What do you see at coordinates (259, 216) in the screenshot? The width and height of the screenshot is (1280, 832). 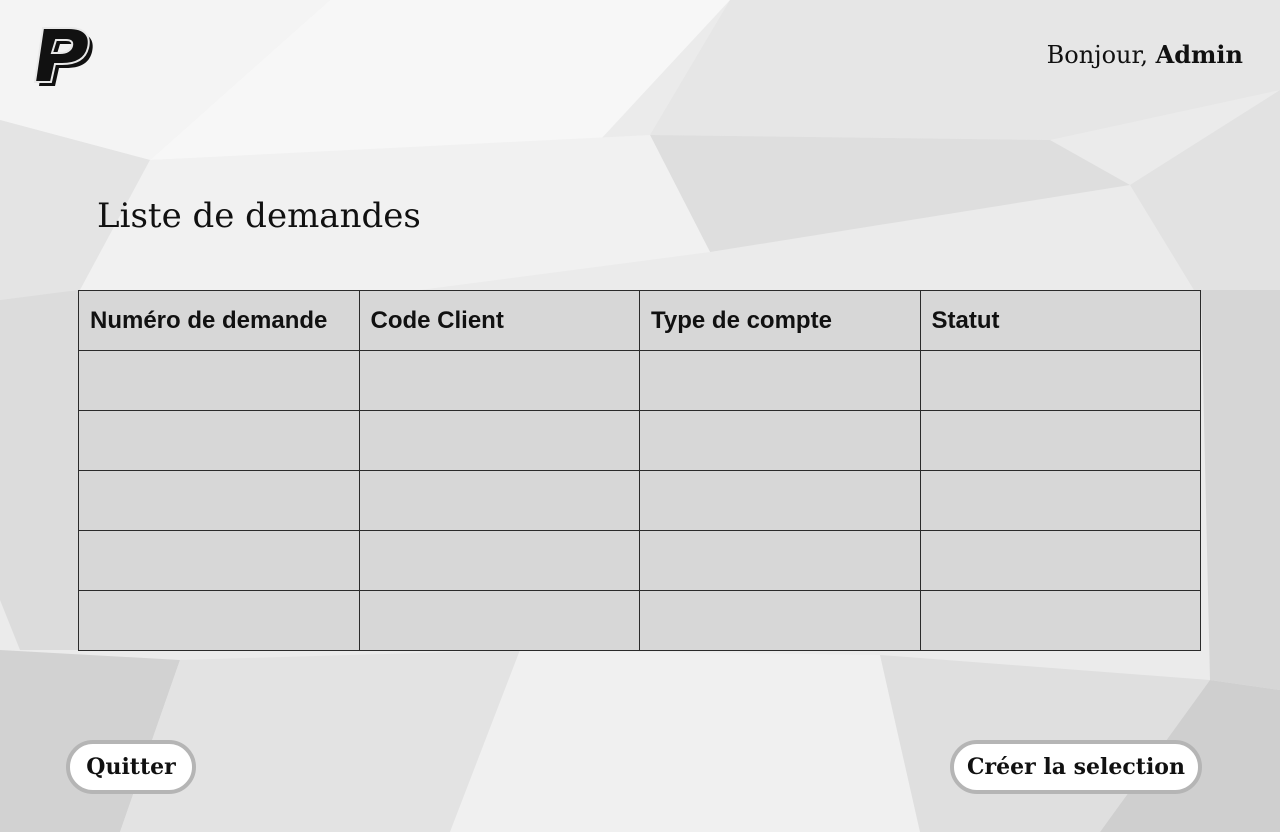 I see `page-title: Liste de demandes` at bounding box center [259, 216].